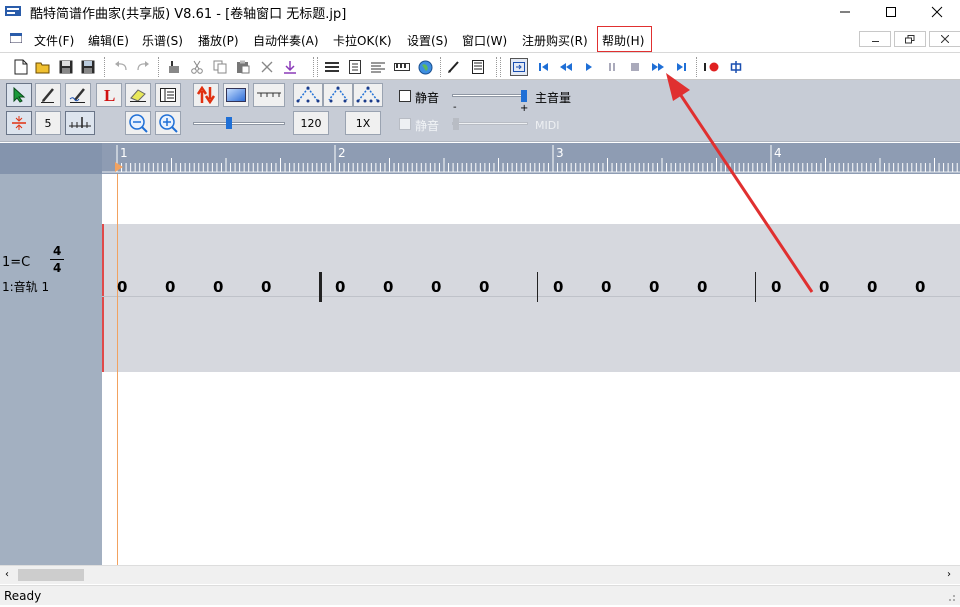 Image resolution: width=960 pixels, height=607 pixels. I want to click on list-view-button, so click(478, 67).